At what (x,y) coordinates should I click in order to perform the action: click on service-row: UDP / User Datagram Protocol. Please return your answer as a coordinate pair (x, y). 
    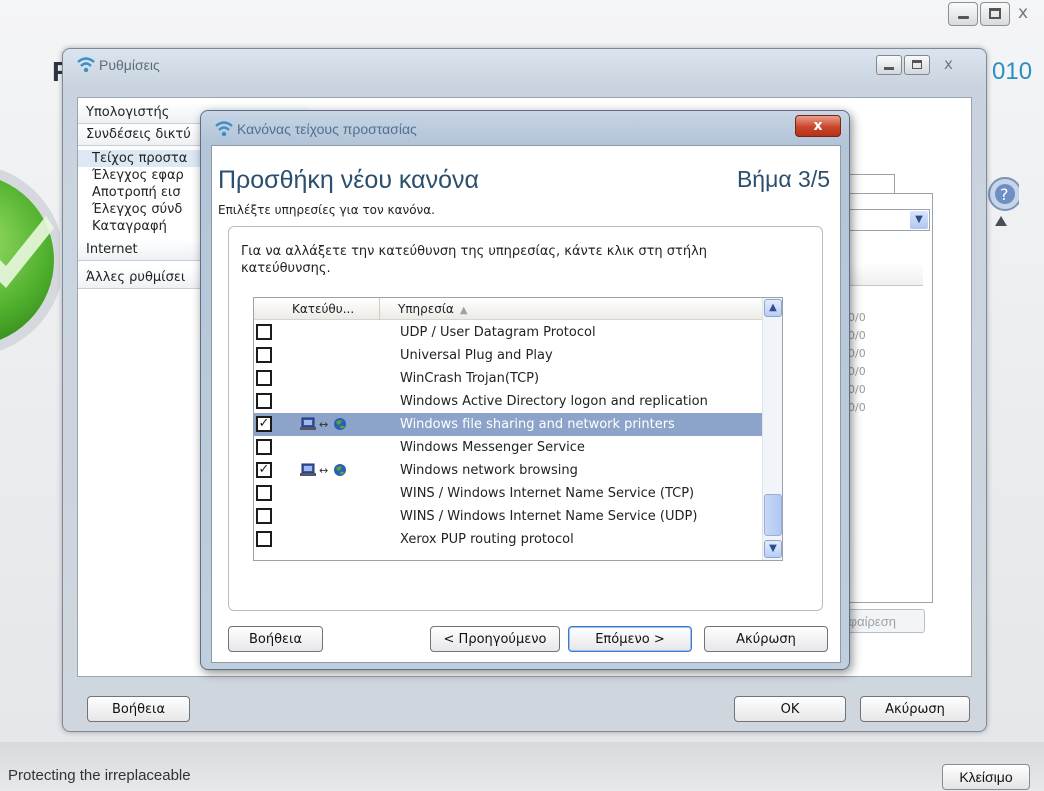
    Looking at the image, I should click on (508, 332).